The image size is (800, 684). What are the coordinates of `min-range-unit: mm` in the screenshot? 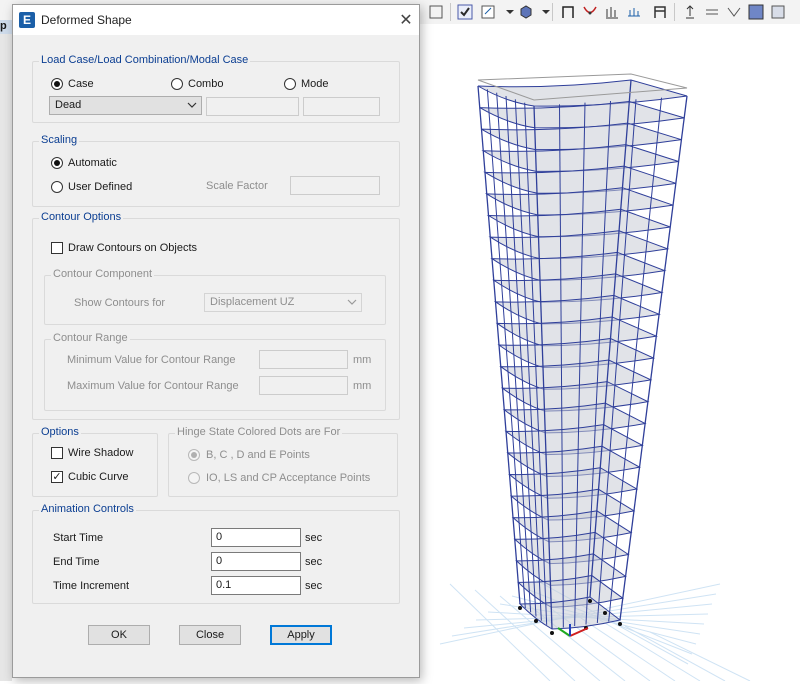 It's located at (362, 360).